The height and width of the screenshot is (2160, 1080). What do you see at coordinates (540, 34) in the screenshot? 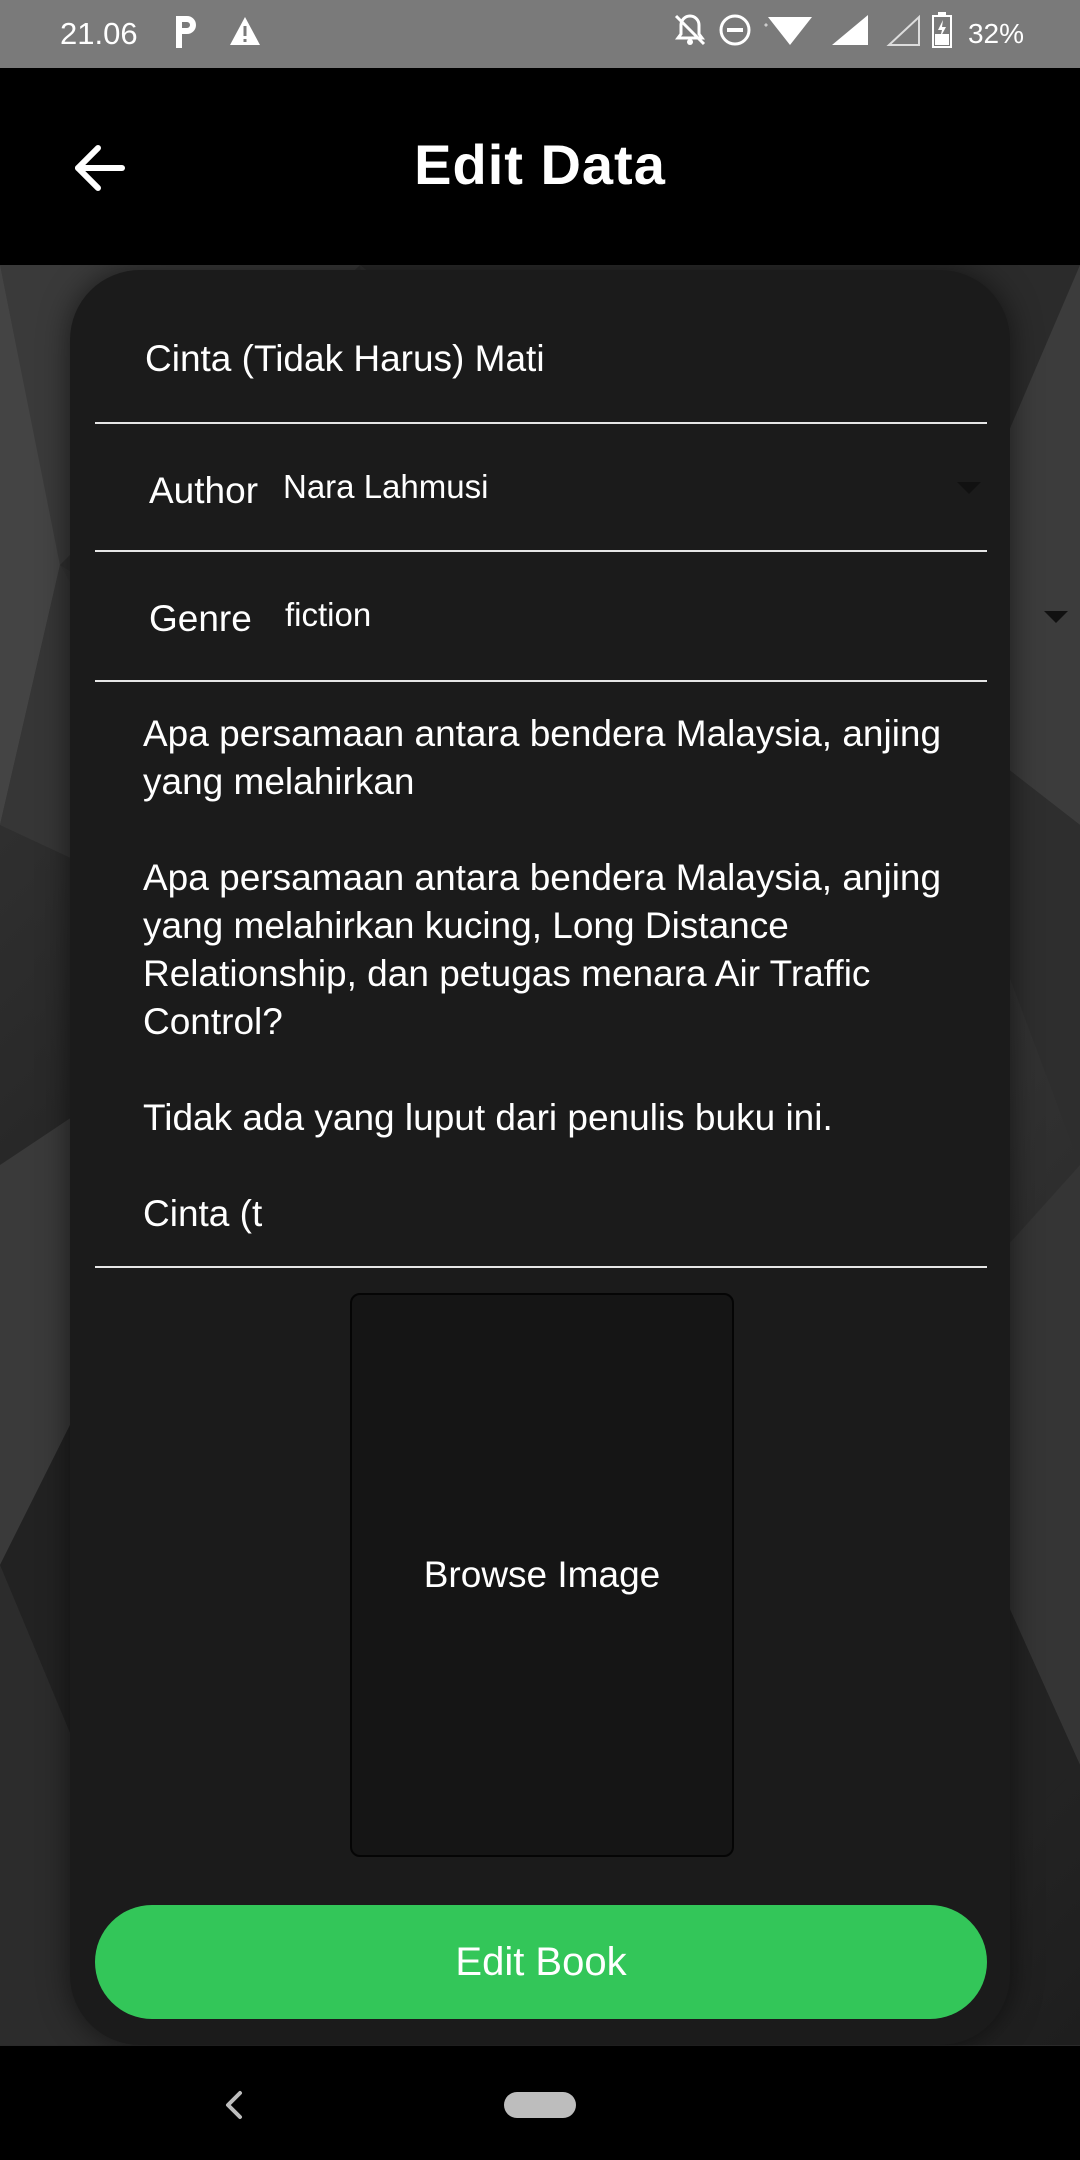
I see `status-bar: 21.06 32%` at bounding box center [540, 34].